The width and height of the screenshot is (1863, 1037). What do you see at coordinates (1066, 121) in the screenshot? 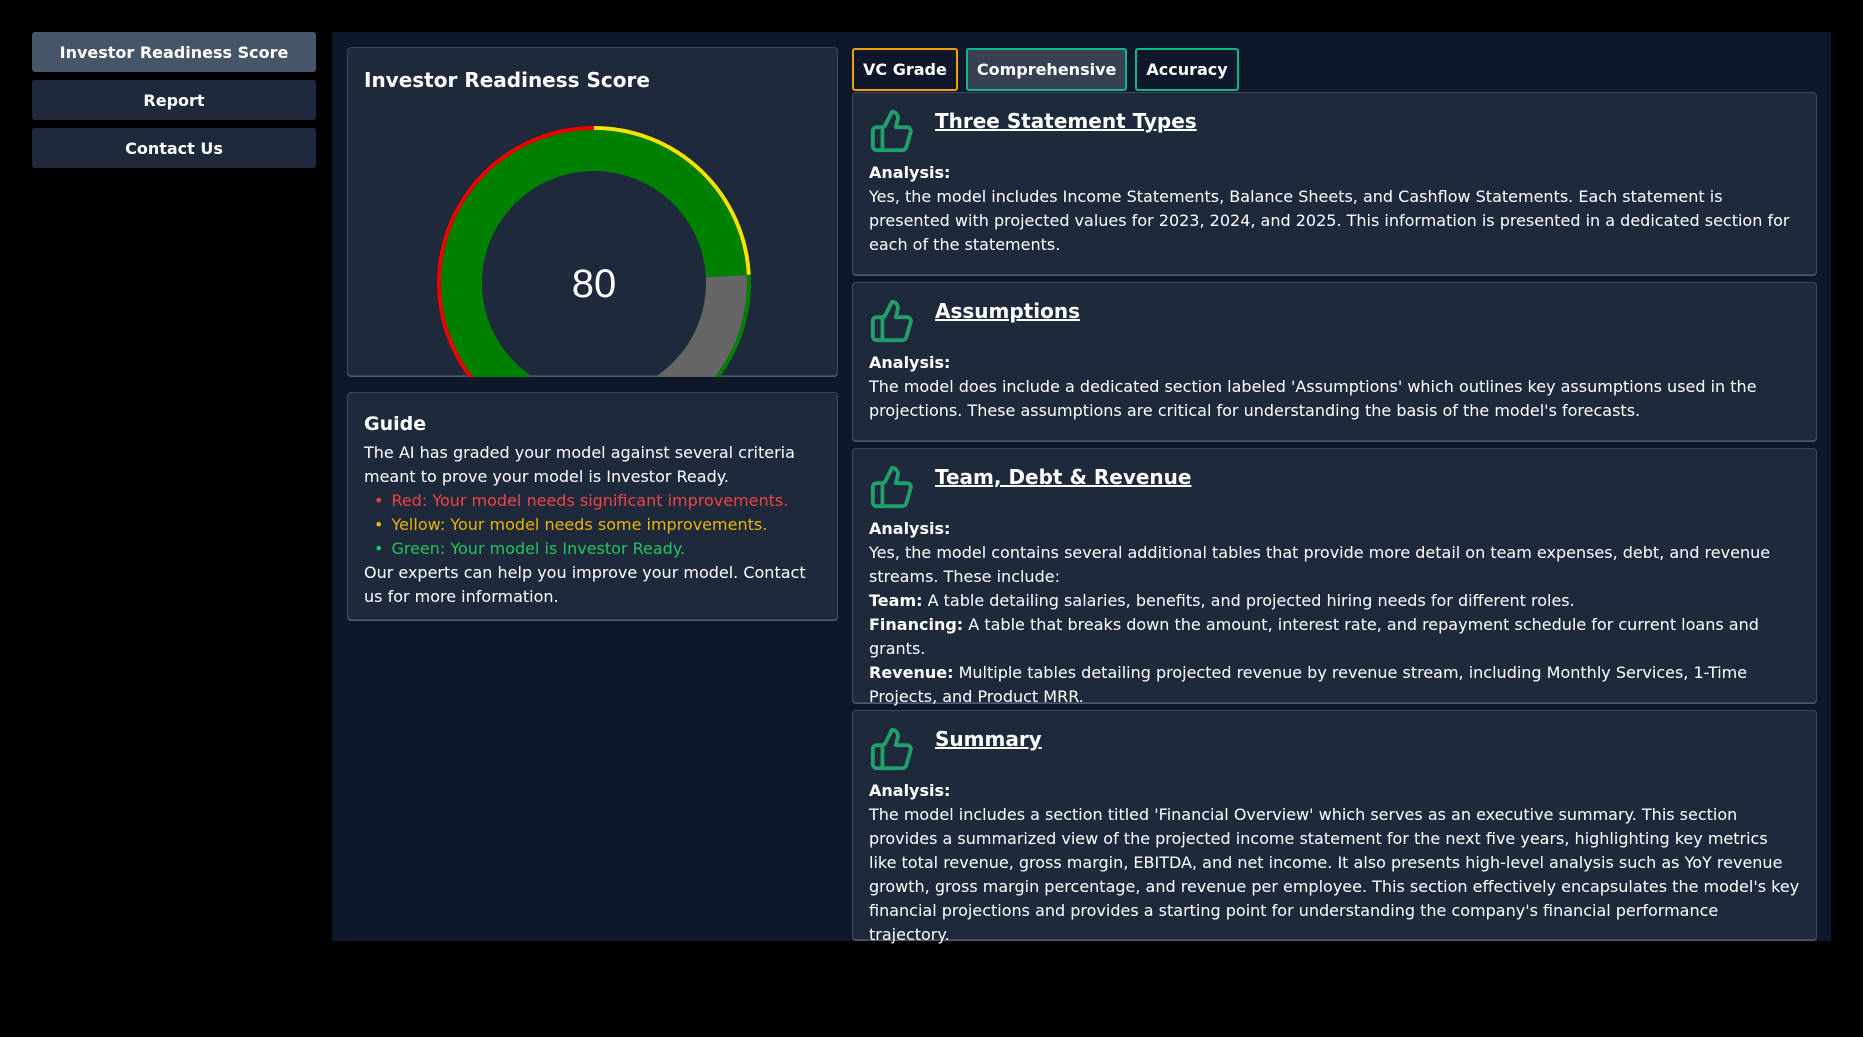
I see `section-title: Three Statement Types` at bounding box center [1066, 121].